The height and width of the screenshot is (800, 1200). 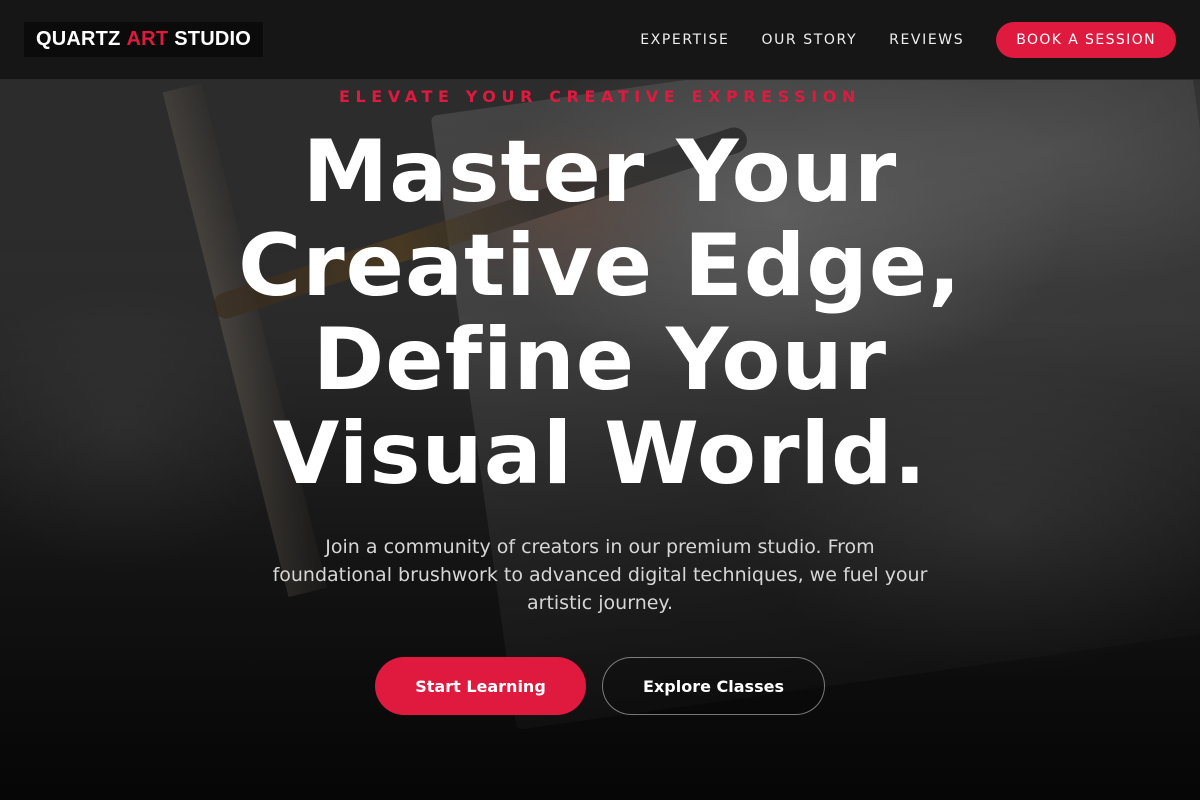 I want to click on logo-text-art: ART, so click(x=147, y=39).